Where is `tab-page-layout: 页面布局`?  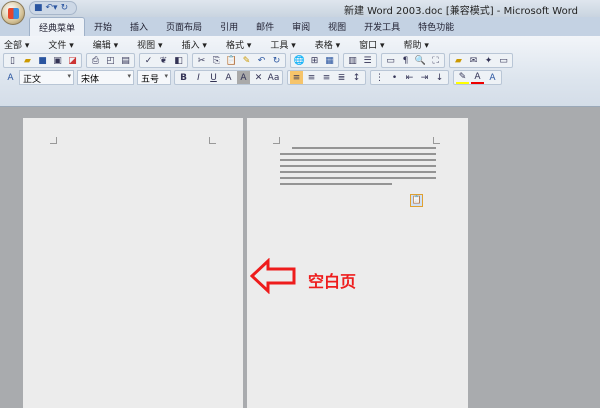
tab-page-layout: 页面布局 is located at coordinates (184, 26).